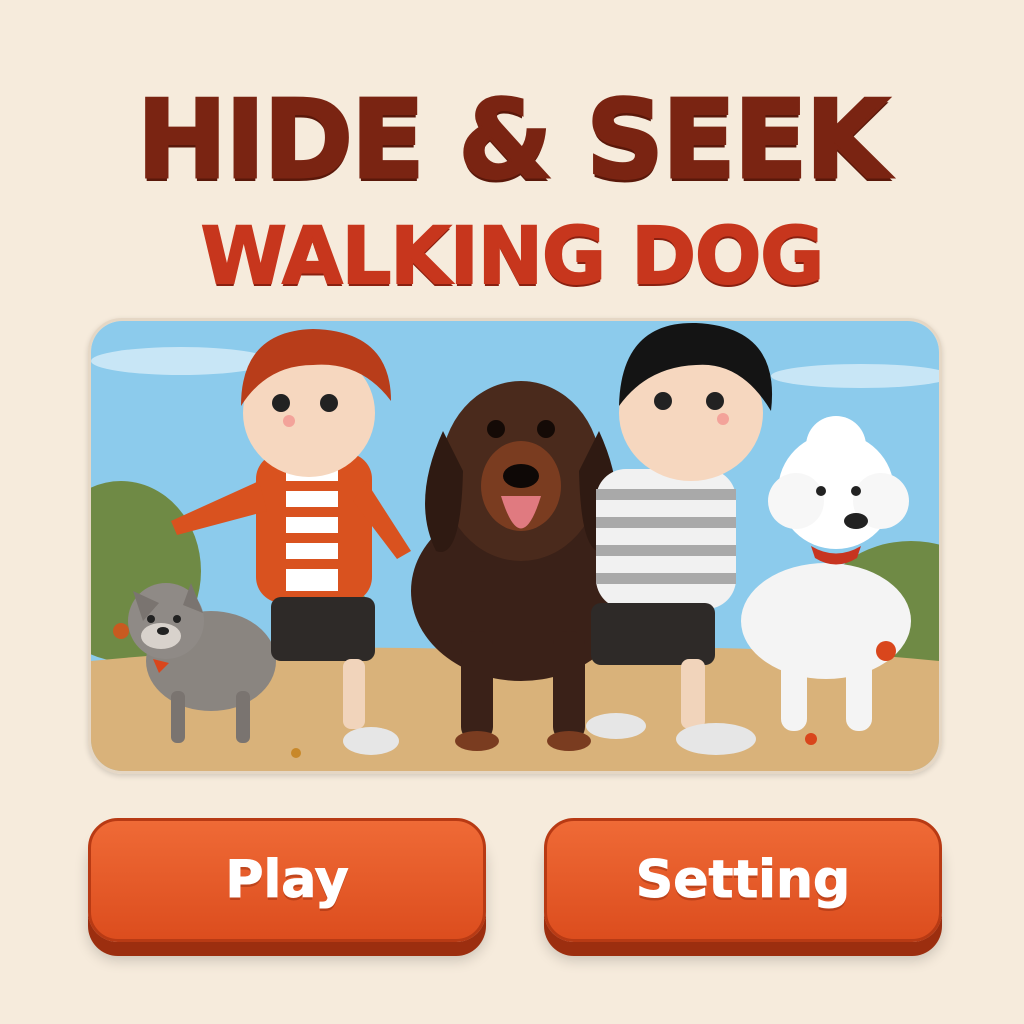 This screenshot has width=1024, height=1024. Describe the element at coordinates (513, 257) in the screenshot. I see `game-subtitle: WALKING DOG` at that location.